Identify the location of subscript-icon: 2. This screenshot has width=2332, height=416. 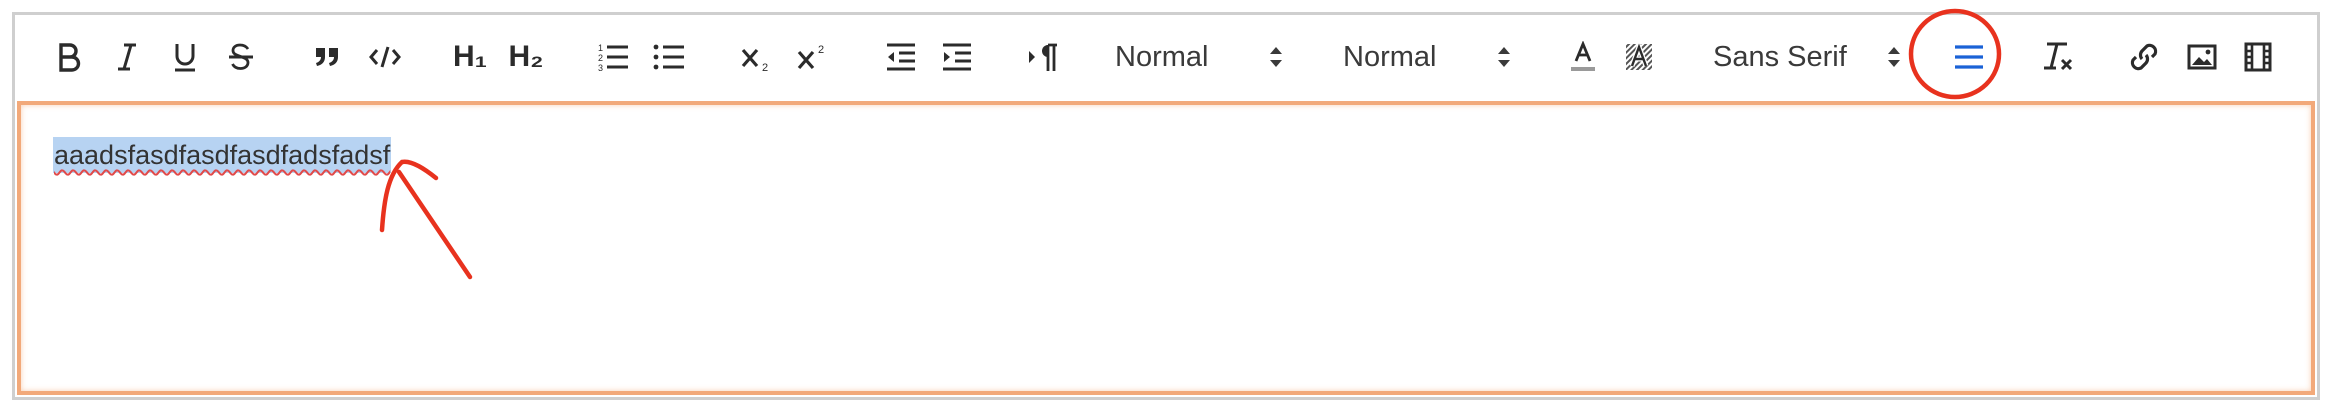
(754, 60).